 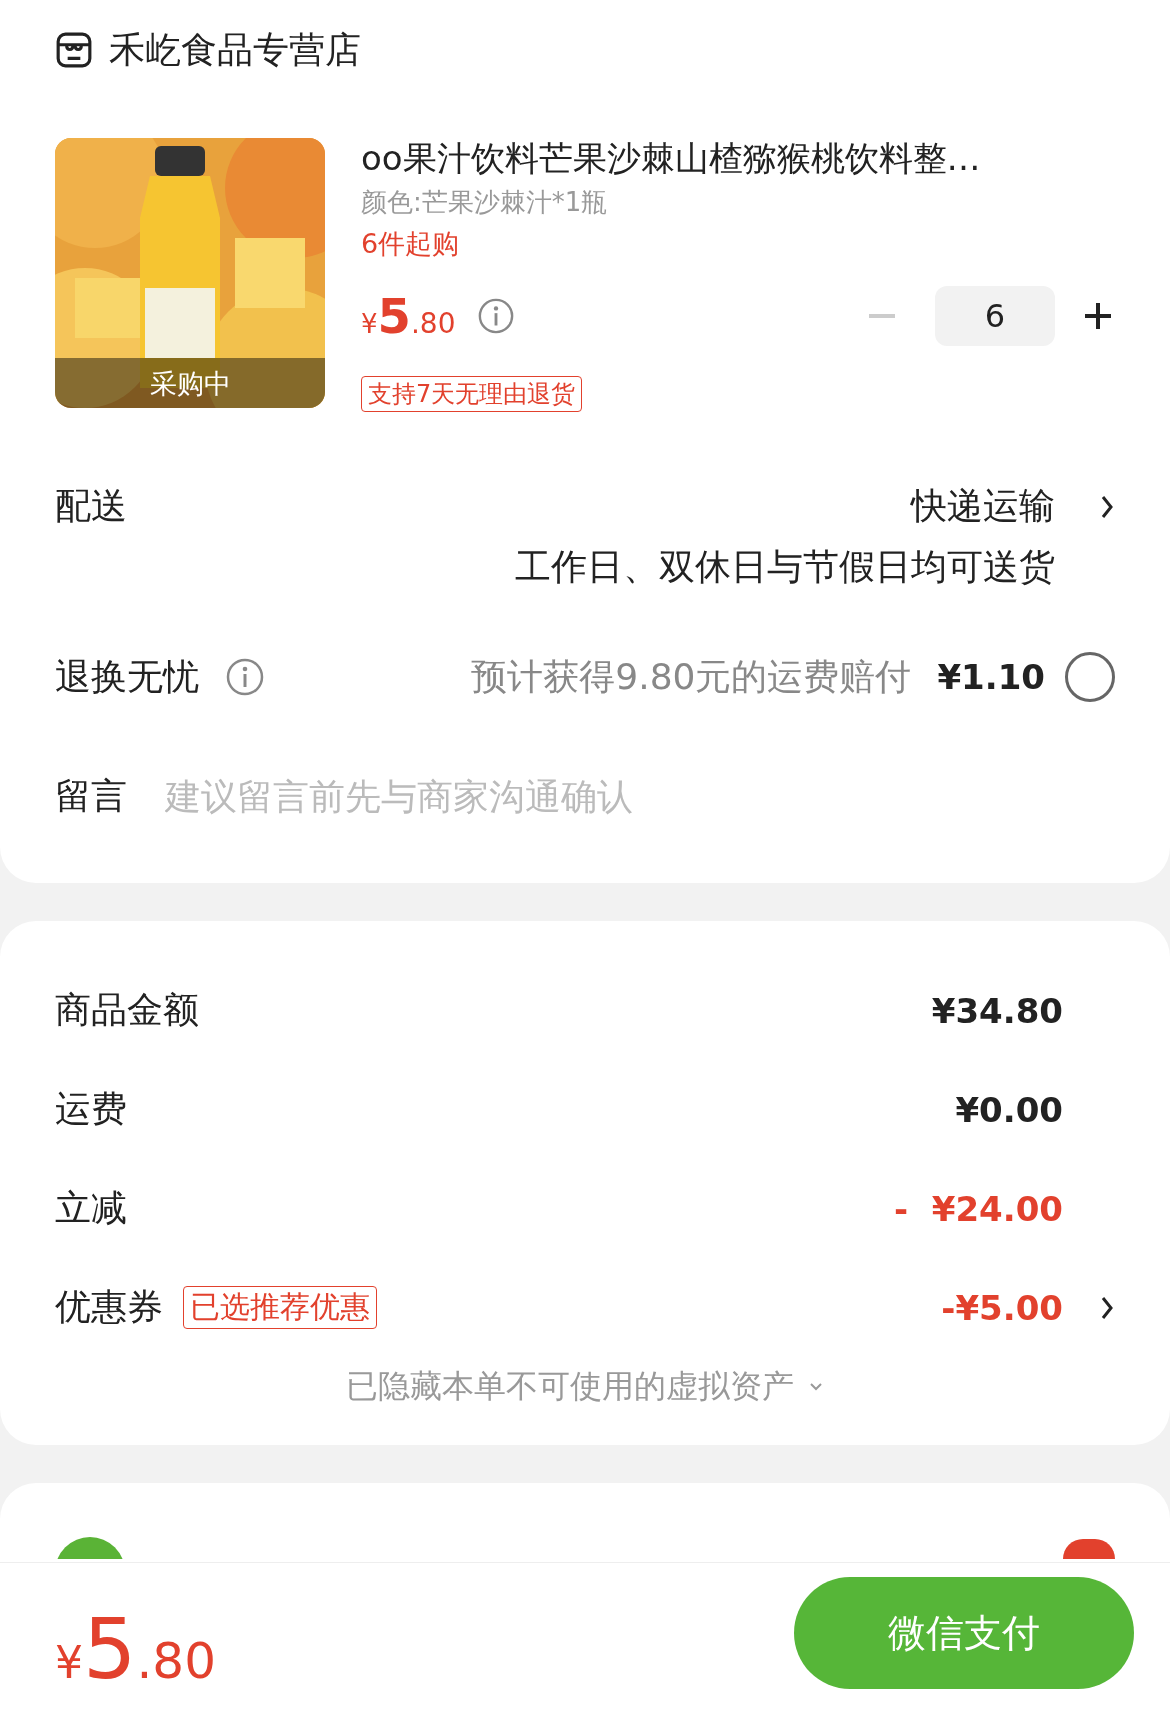 What do you see at coordinates (978, 1208) in the screenshot?
I see `summary-value: - ¥24.00` at bounding box center [978, 1208].